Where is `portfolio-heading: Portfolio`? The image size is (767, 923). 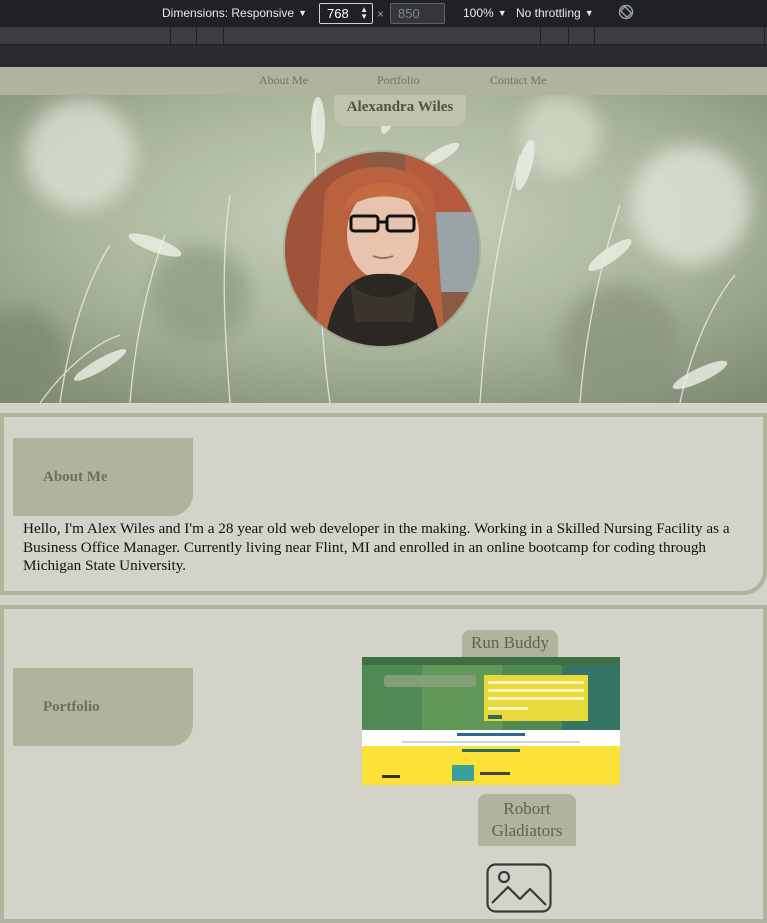
portfolio-heading: Portfolio is located at coordinates (103, 707).